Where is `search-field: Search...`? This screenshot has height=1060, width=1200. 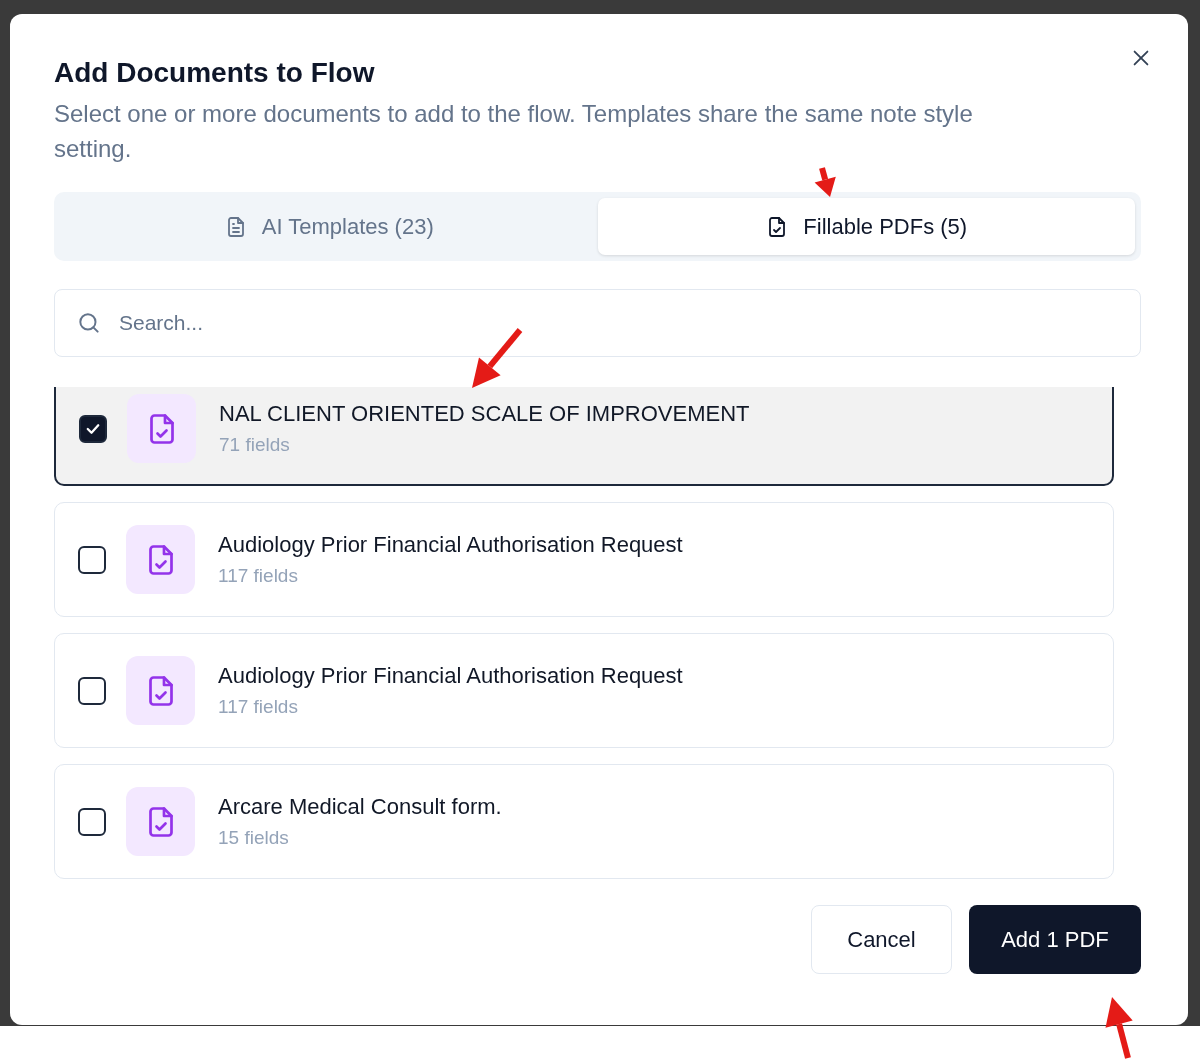 search-field: Search... is located at coordinates (597, 323).